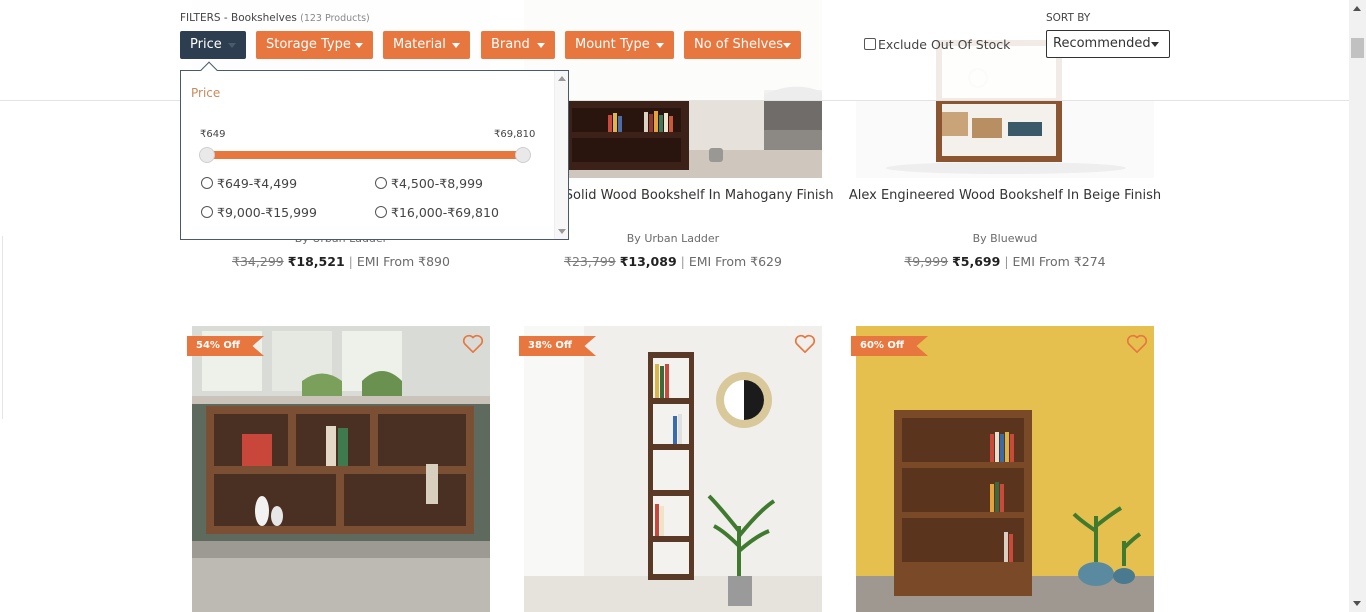 The width and height of the screenshot is (1366, 612). I want to click on emi-text: EMI From ₹629, so click(735, 261).